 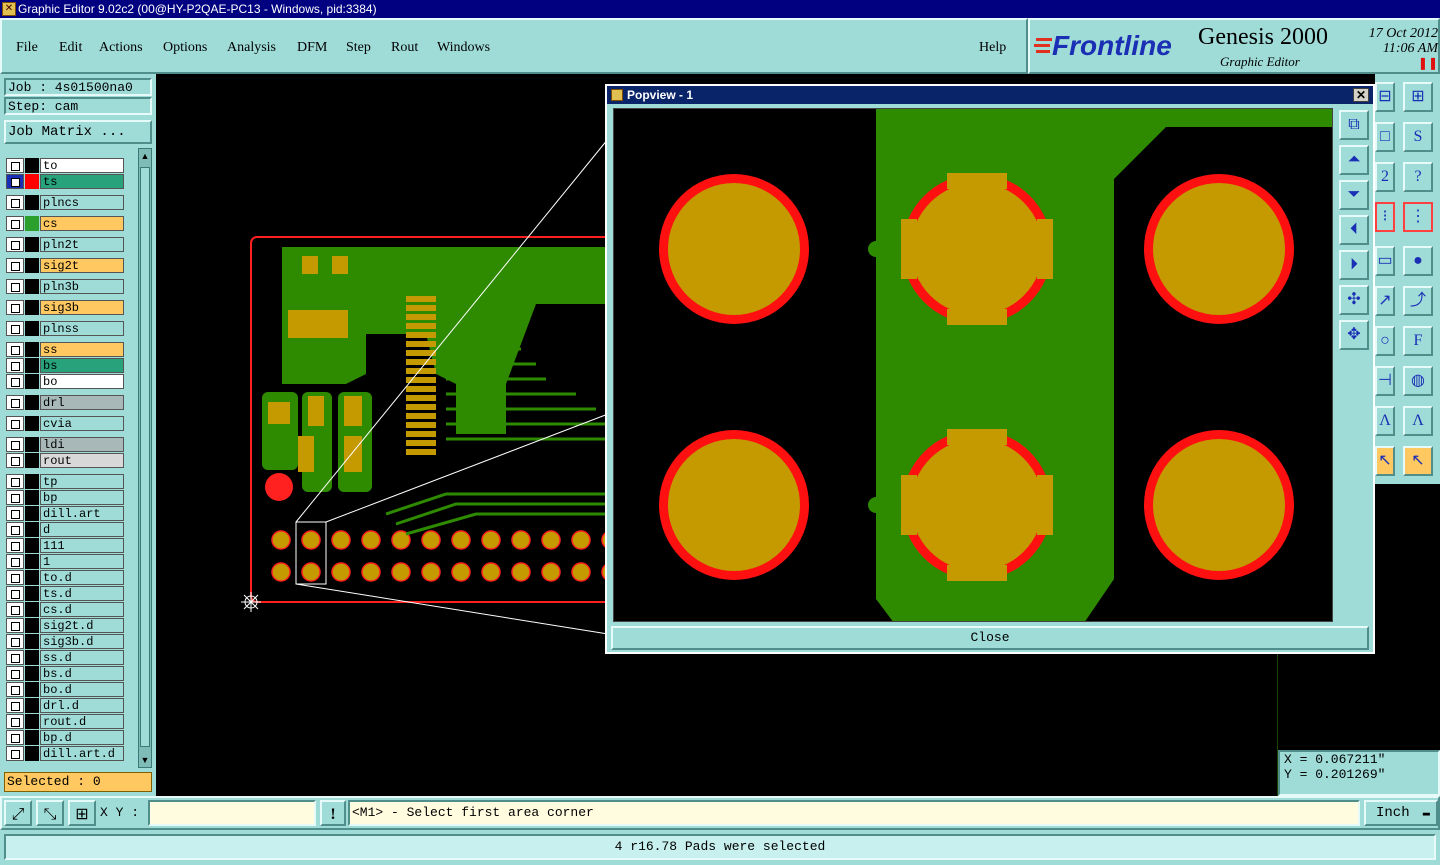 I want to click on layer-row: ts, so click(x=65, y=181).